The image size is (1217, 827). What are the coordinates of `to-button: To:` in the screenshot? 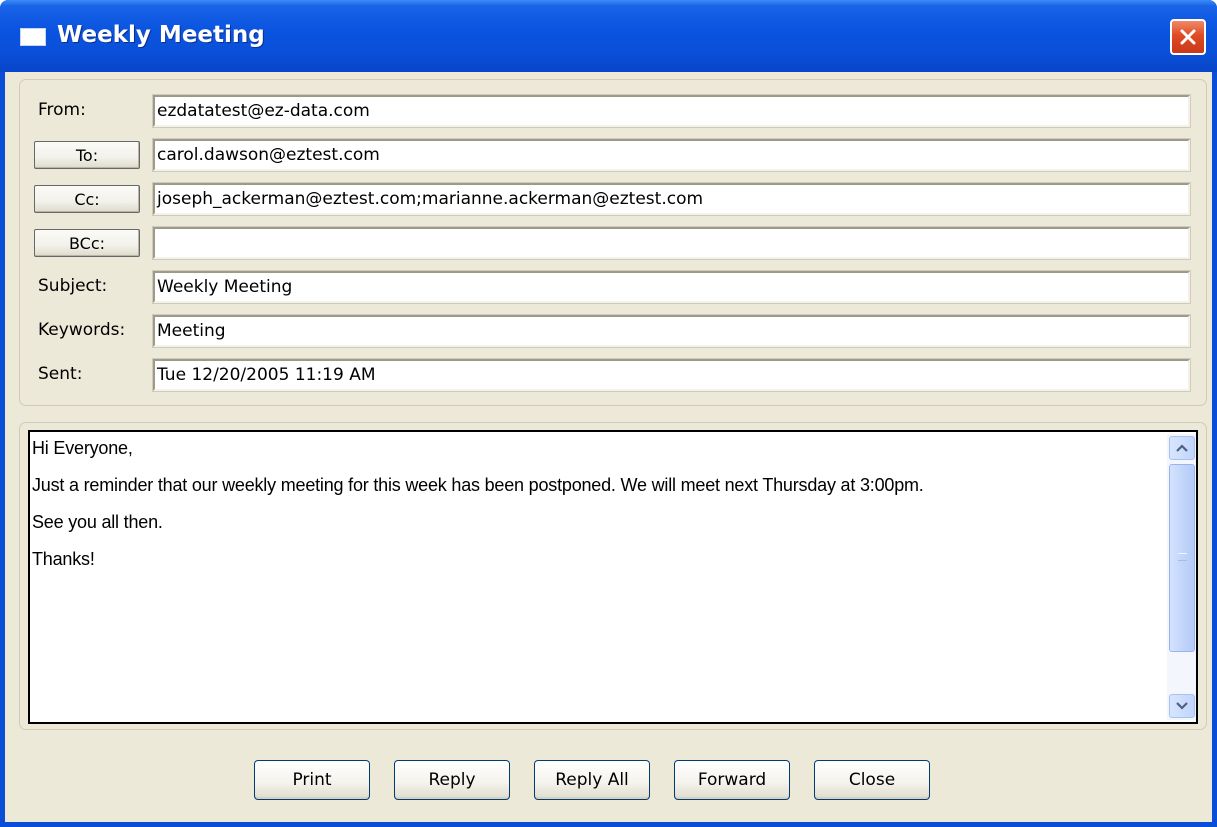 It's located at (87, 155).